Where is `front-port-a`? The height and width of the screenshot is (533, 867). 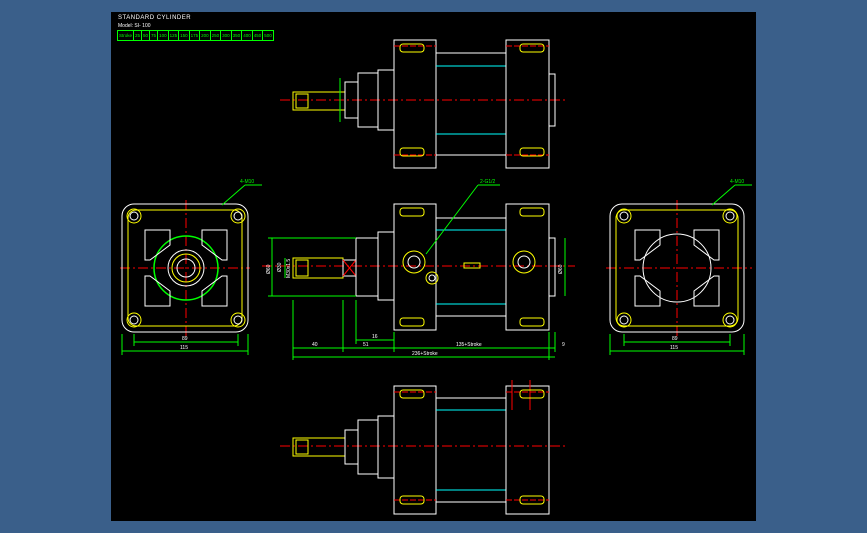
front-port-a is located at coordinates (414, 262).